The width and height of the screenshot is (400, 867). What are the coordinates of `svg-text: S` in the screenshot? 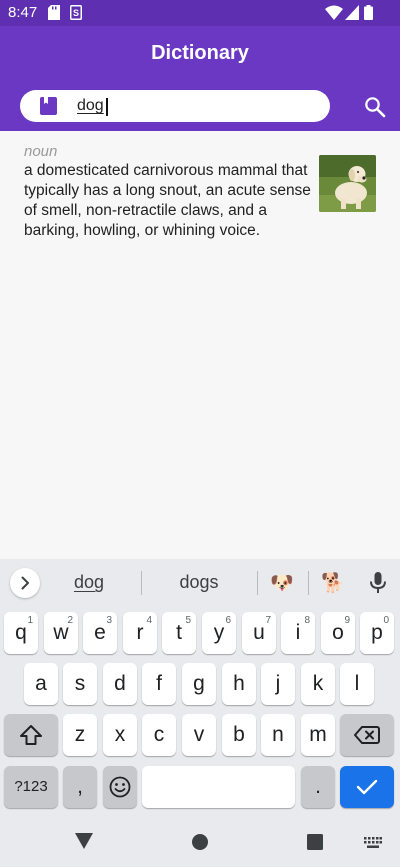 It's located at (76, 13).